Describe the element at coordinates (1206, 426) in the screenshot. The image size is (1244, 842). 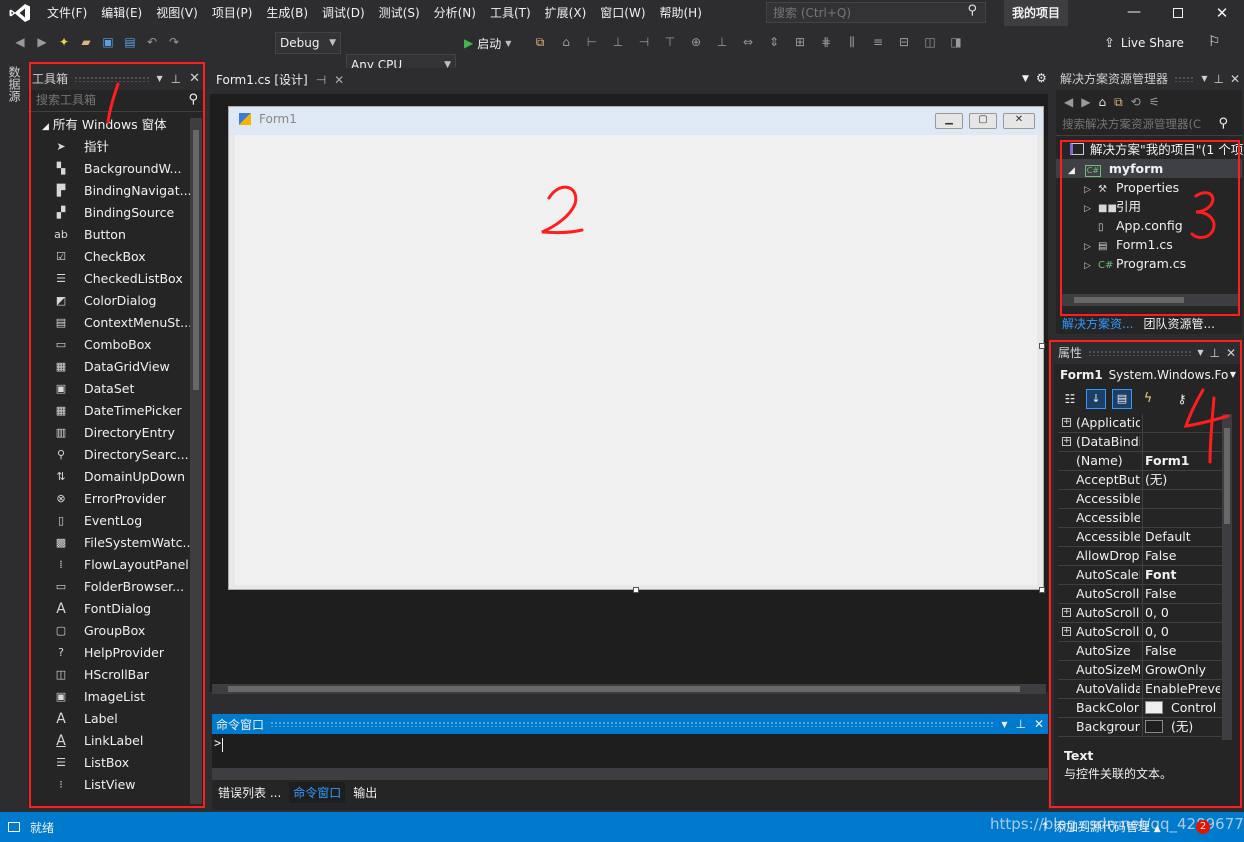
I see `annotation-4-stroke` at that location.